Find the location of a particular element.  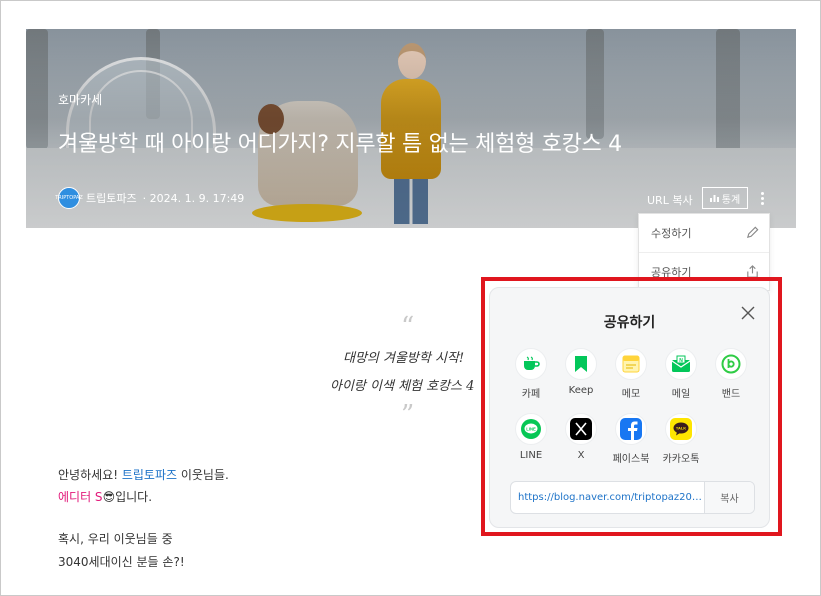

sunglasses-emoji-icon: 😎 is located at coordinates (109, 497).